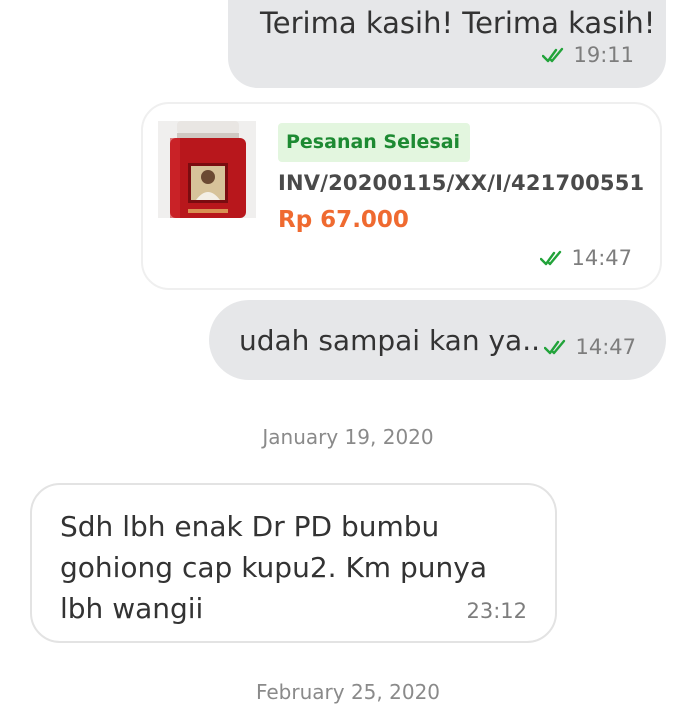 The width and height of the screenshot is (696, 704). I want to click on message-time: 23:12, so click(496, 611).